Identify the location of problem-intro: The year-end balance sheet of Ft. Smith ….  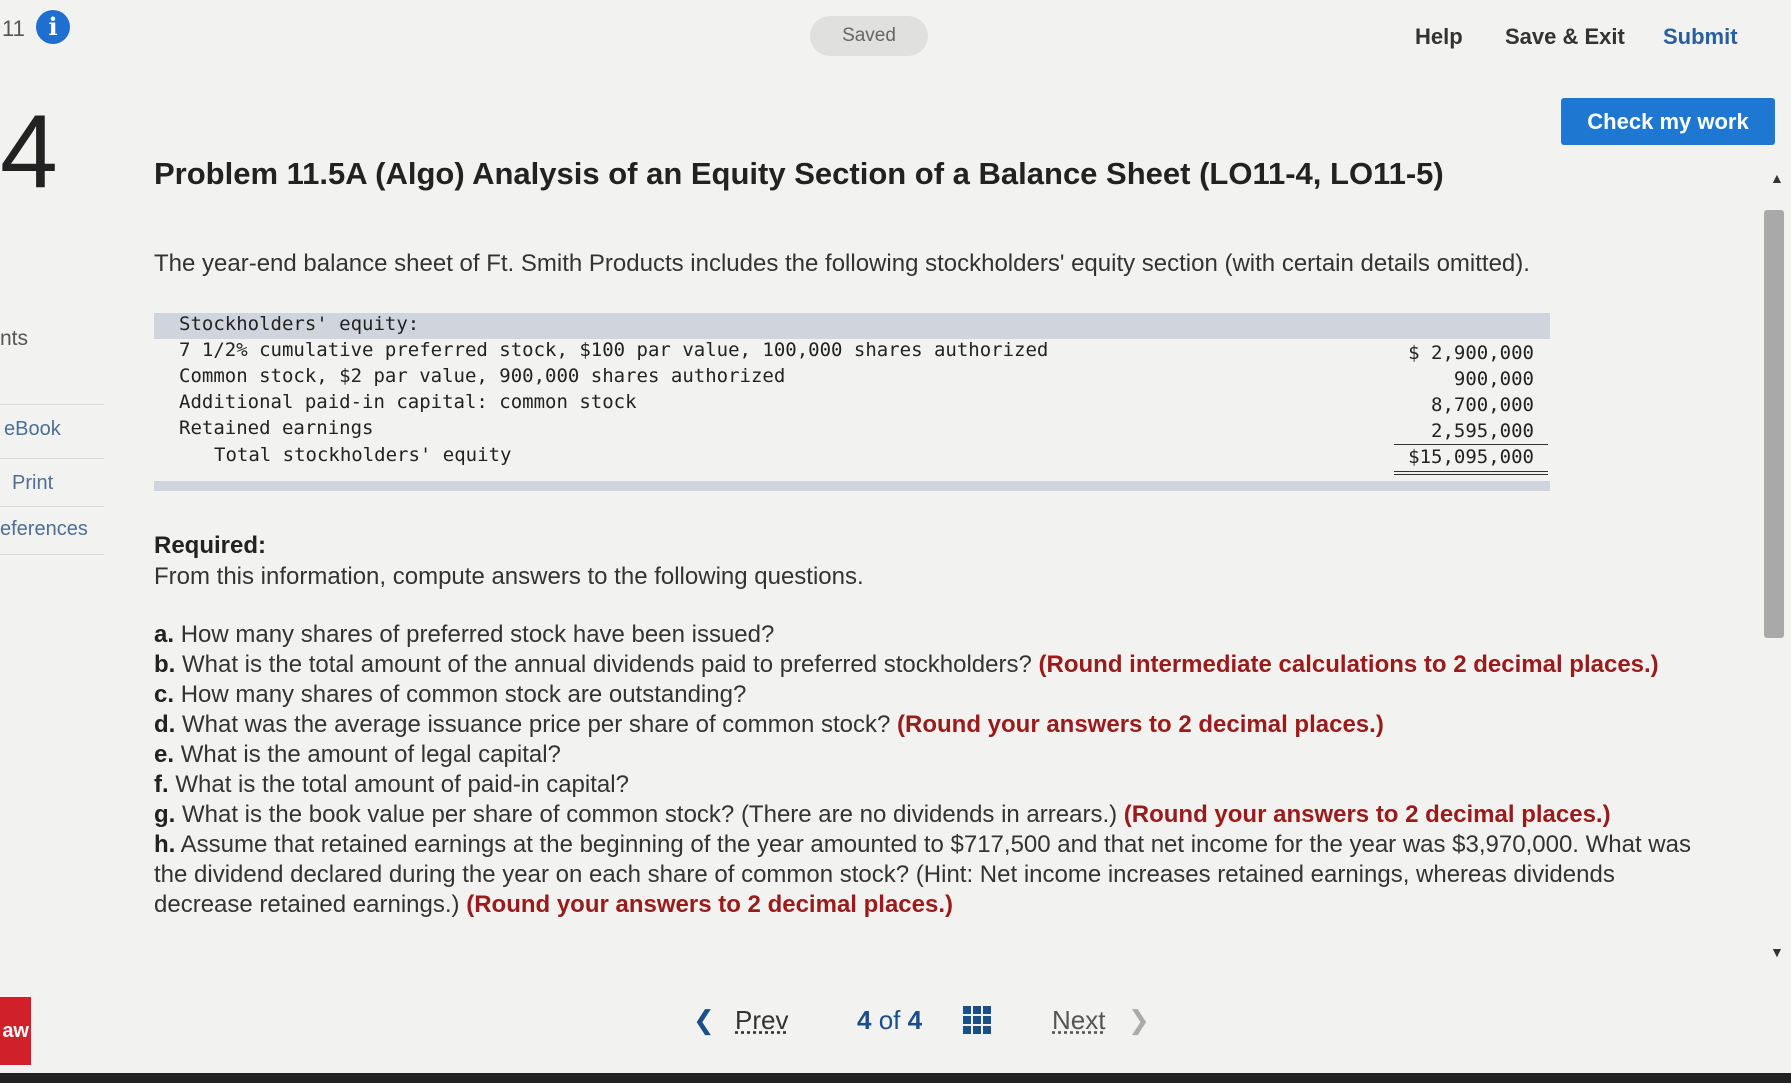
(842, 263).